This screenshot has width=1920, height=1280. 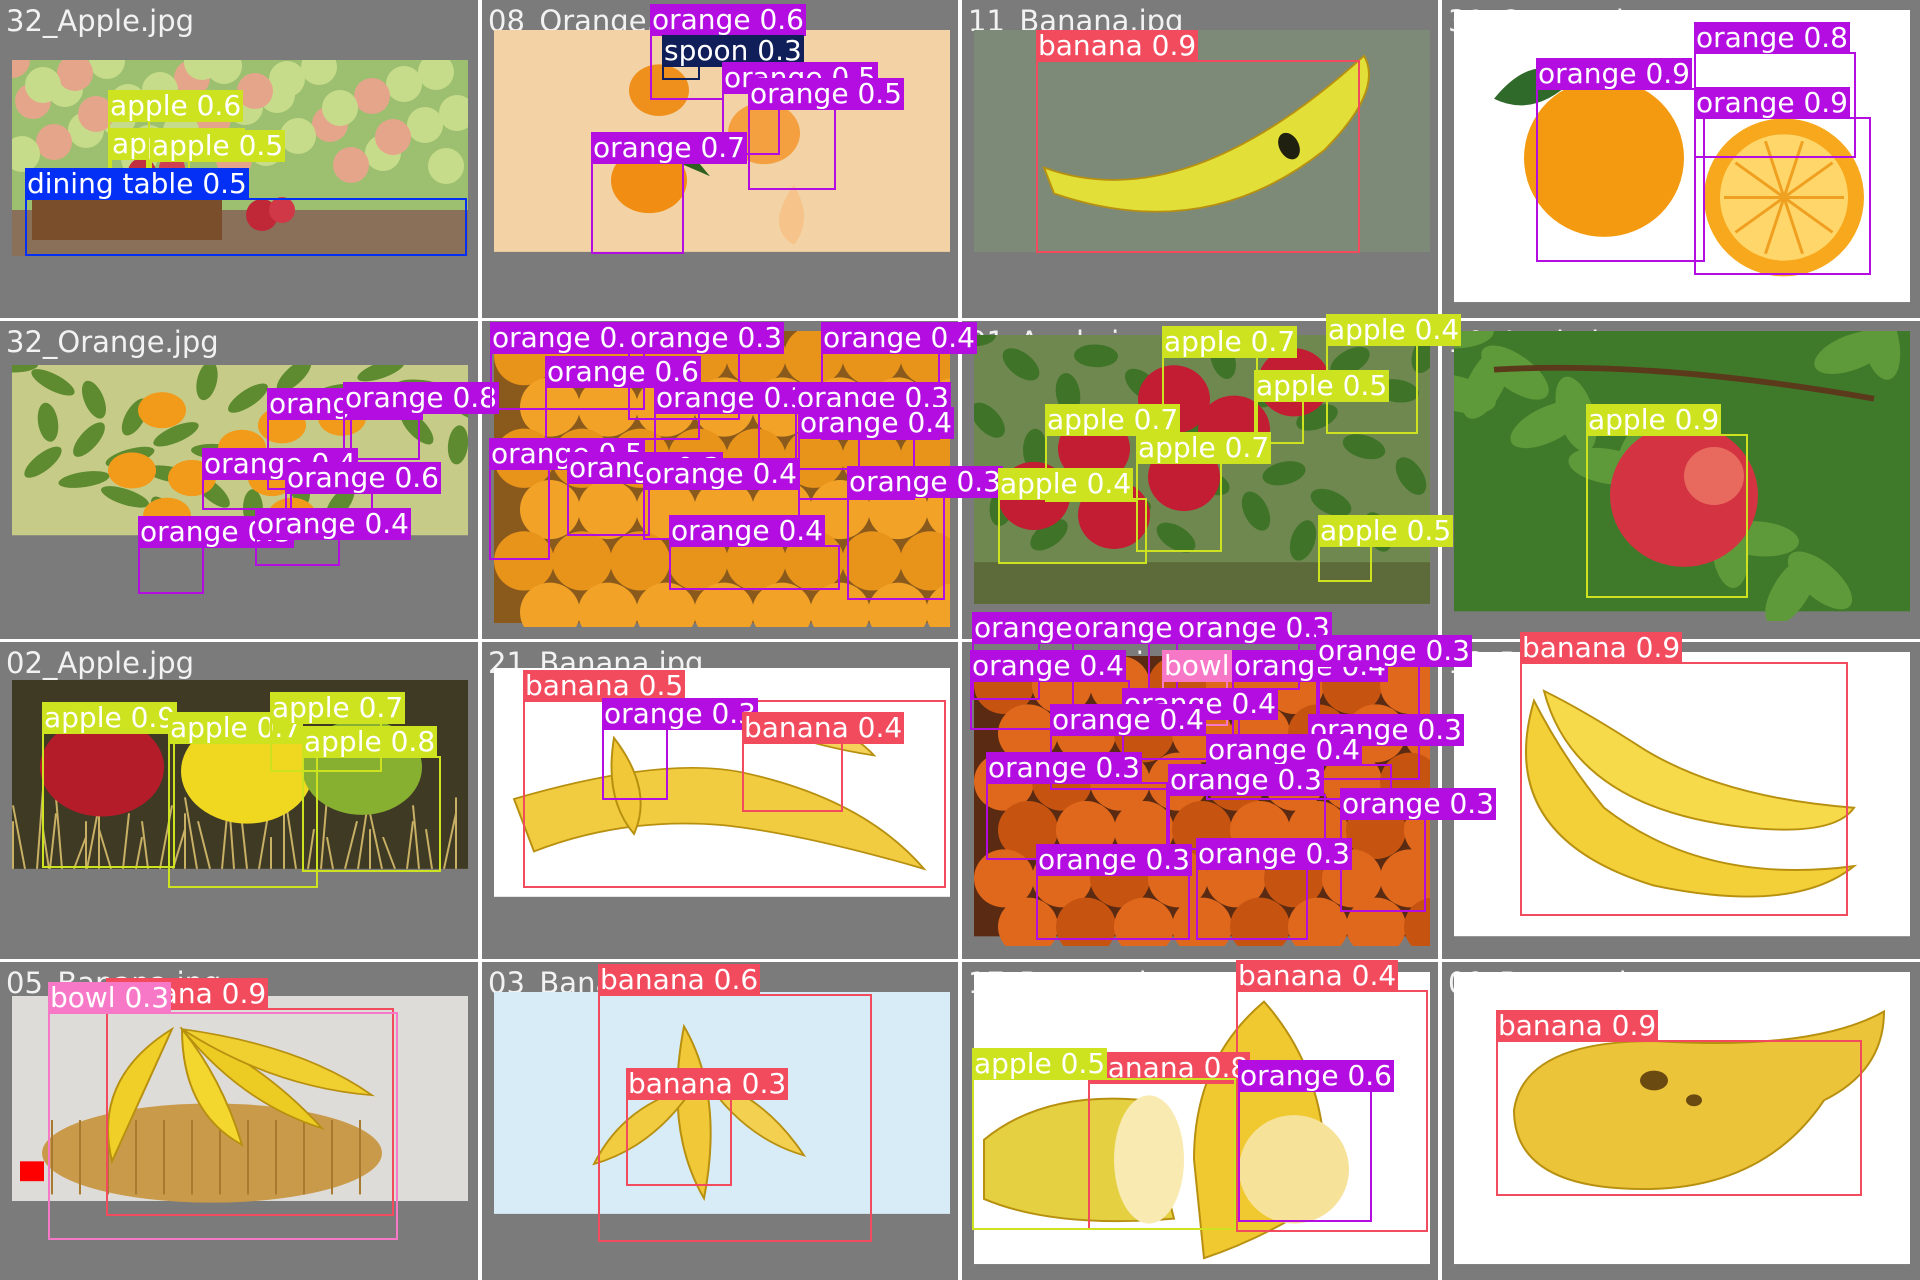 What do you see at coordinates (1072, 516) in the screenshot?
I see `detection-box-apple: apple 0.4` at bounding box center [1072, 516].